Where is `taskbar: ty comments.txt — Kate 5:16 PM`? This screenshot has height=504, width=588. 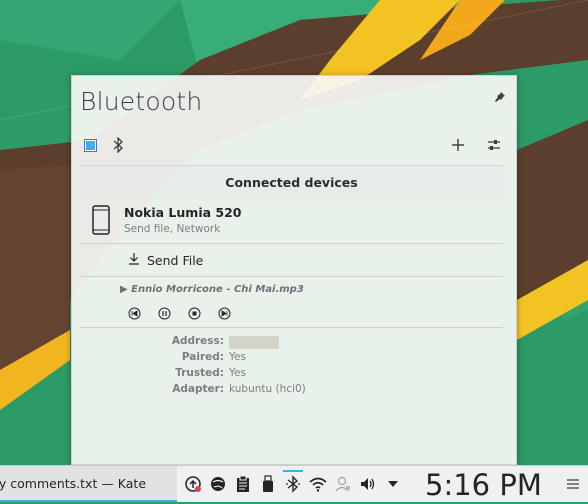
taskbar: ty comments.txt — Kate 5:16 PM is located at coordinates (294, 483).